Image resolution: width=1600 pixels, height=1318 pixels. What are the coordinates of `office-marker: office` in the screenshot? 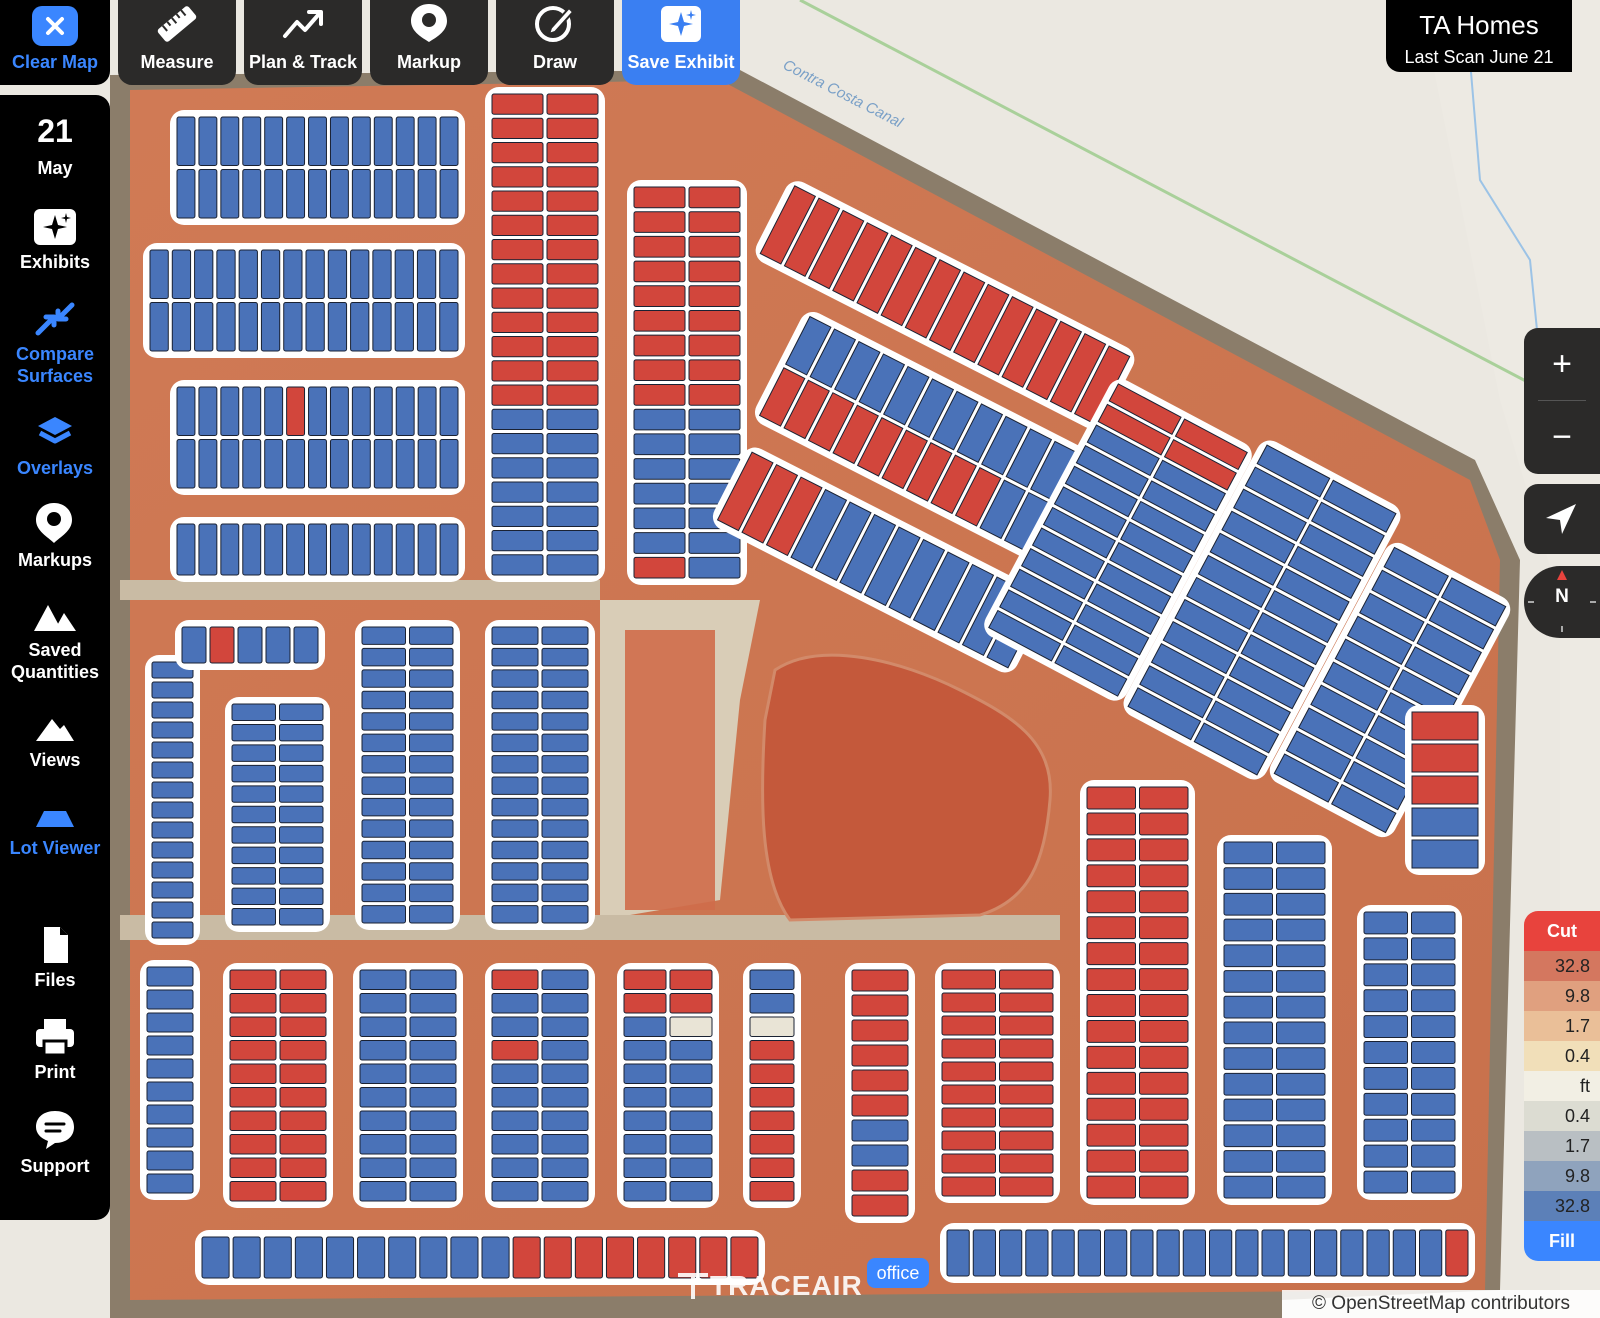 It's located at (898, 1273).